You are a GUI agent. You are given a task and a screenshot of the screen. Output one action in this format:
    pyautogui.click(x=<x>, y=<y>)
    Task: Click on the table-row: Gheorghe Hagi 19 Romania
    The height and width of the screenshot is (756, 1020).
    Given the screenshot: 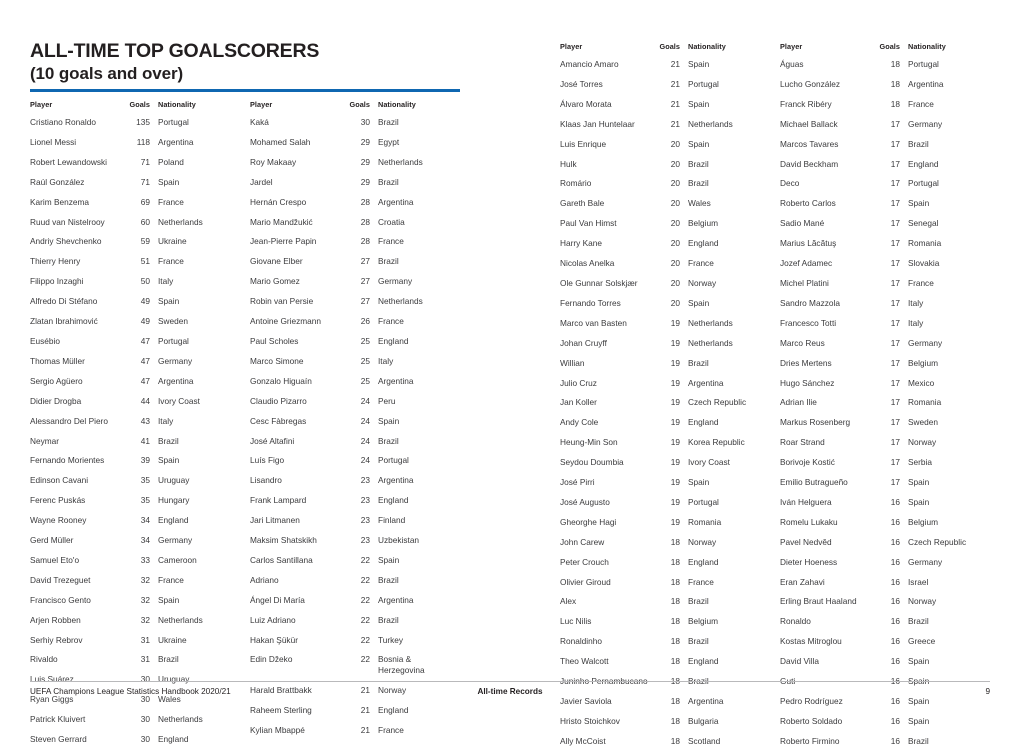 What is the action you would take?
    pyautogui.click(x=665, y=527)
    